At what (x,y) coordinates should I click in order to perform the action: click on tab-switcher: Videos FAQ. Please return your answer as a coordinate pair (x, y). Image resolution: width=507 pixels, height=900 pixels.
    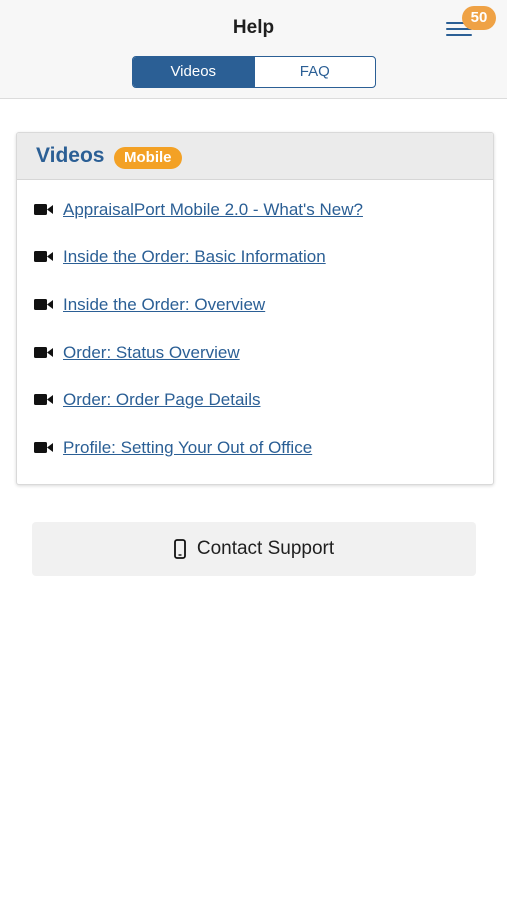
    Looking at the image, I should click on (254, 72).